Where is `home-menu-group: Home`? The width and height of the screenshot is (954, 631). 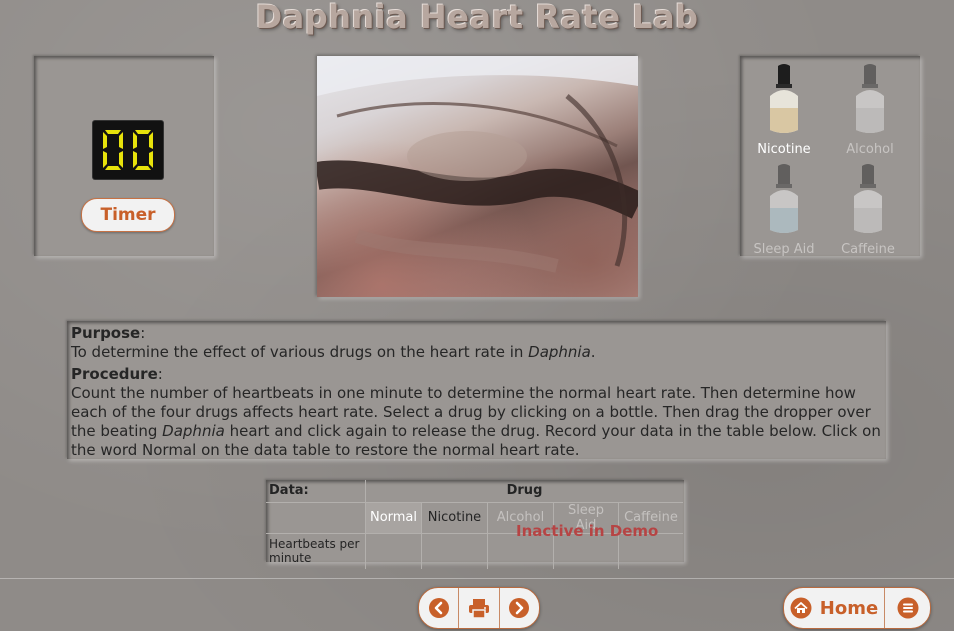 home-menu-group: Home is located at coordinates (857, 608).